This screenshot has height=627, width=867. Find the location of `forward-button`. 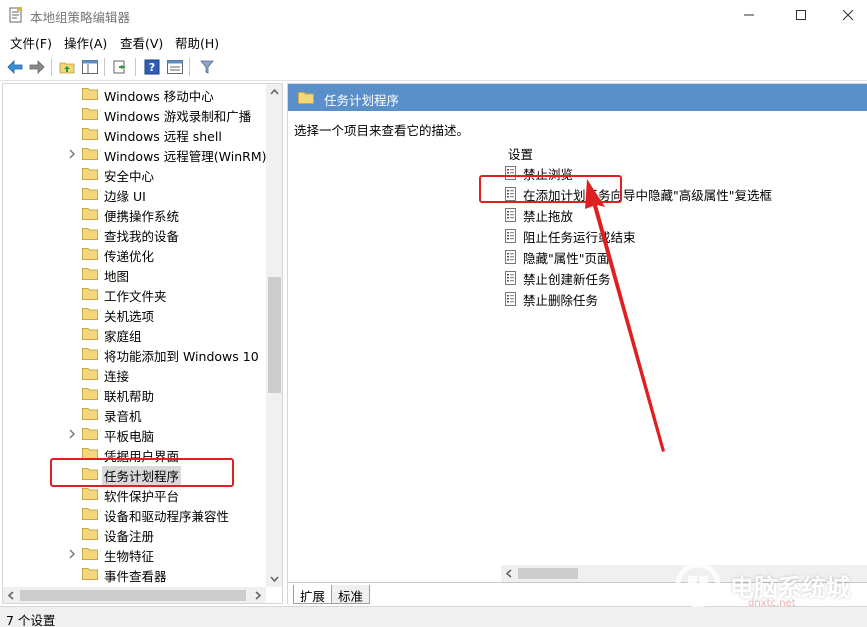

forward-button is located at coordinates (37, 67).